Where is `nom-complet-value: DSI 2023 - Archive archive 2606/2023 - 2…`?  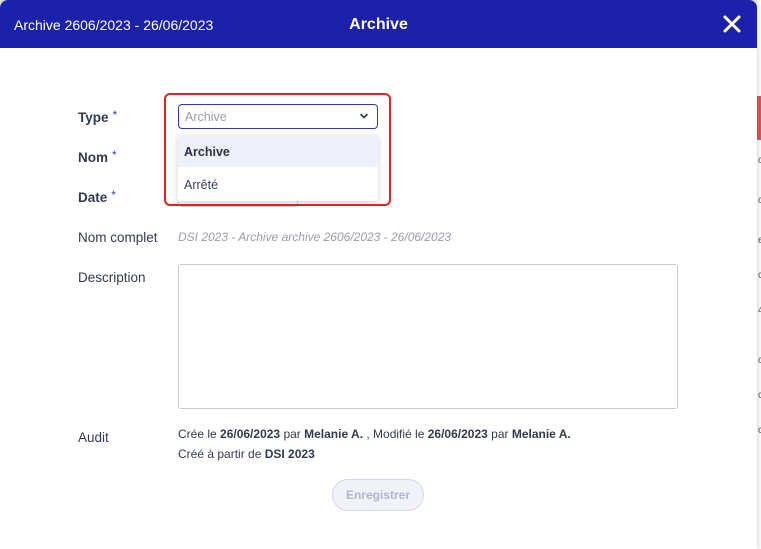
nom-complet-value: DSI 2023 - Archive archive 2606/2023 - 2… is located at coordinates (315, 237).